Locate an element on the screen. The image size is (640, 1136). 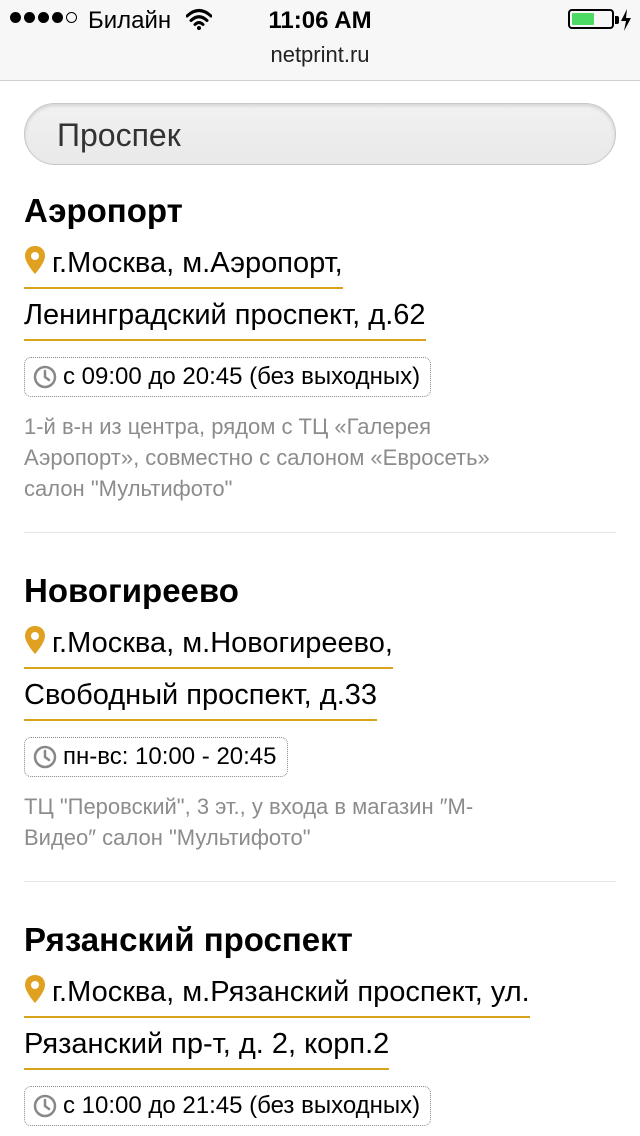
opening-hours: с 10:00 до 21:45 (без выходных) is located at coordinates (228, 1106).